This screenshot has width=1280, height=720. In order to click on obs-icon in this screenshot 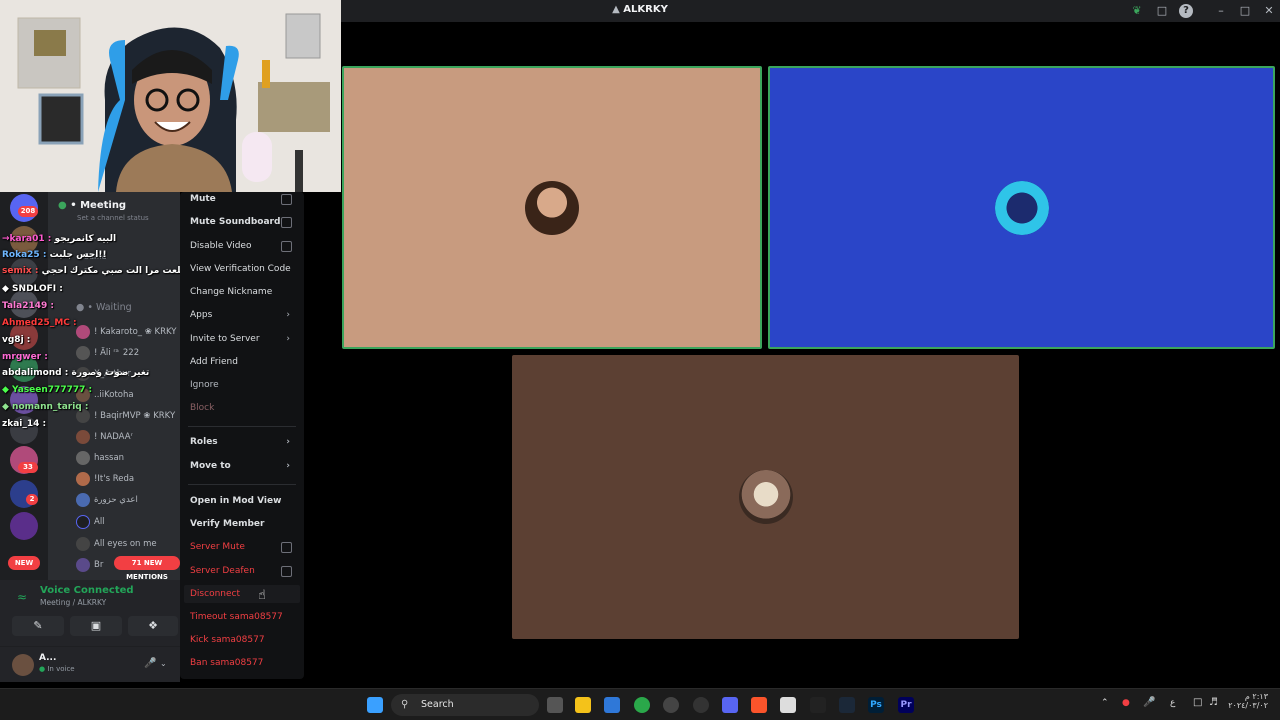, I will do `click(671, 705)`.